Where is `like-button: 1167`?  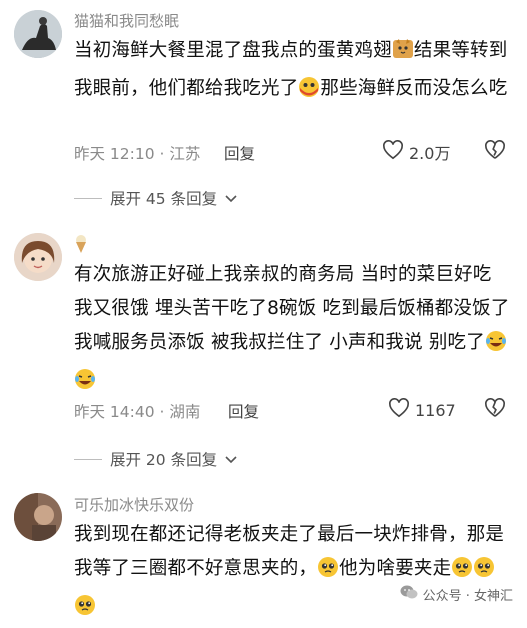
like-button: 1167 is located at coordinates (422, 410).